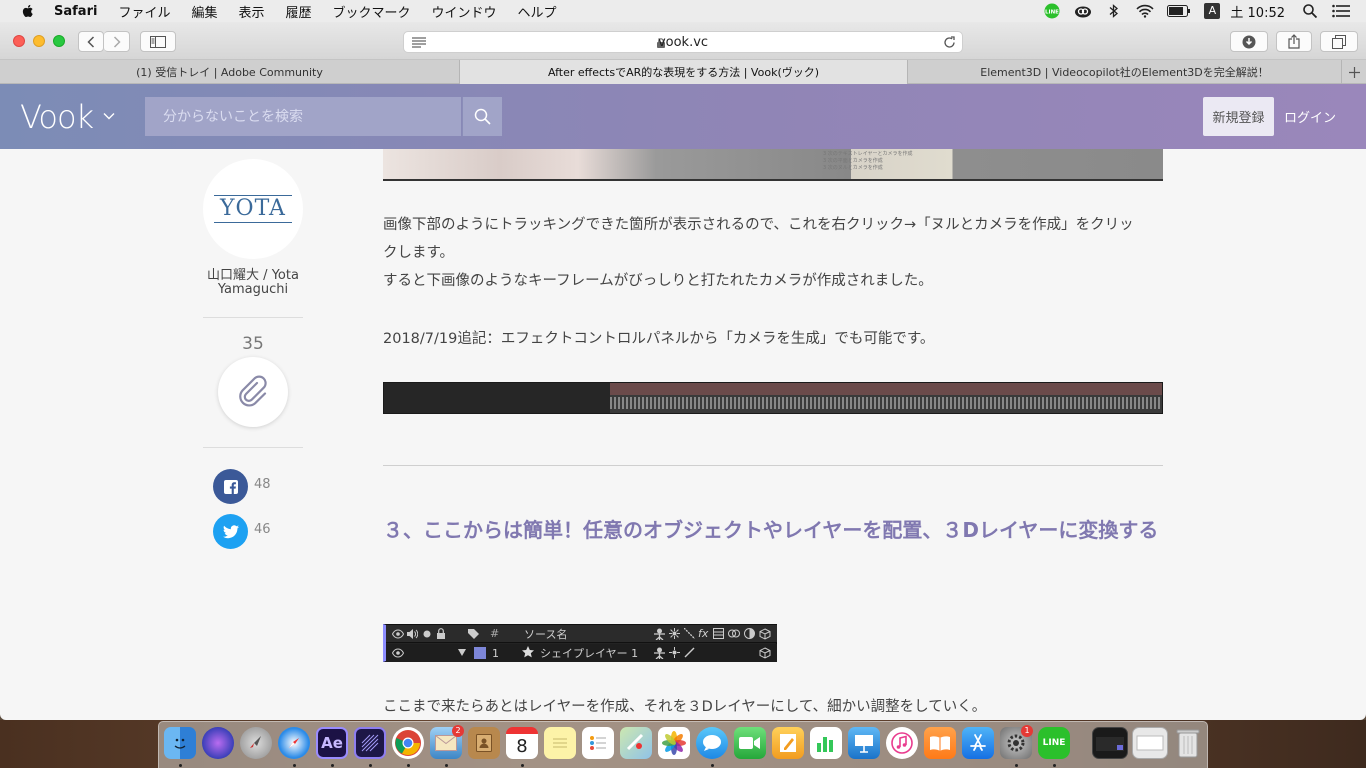 This screenshot has height=768, width=1366. I want to click on address-bar: vook.vc, so click(683, 42).